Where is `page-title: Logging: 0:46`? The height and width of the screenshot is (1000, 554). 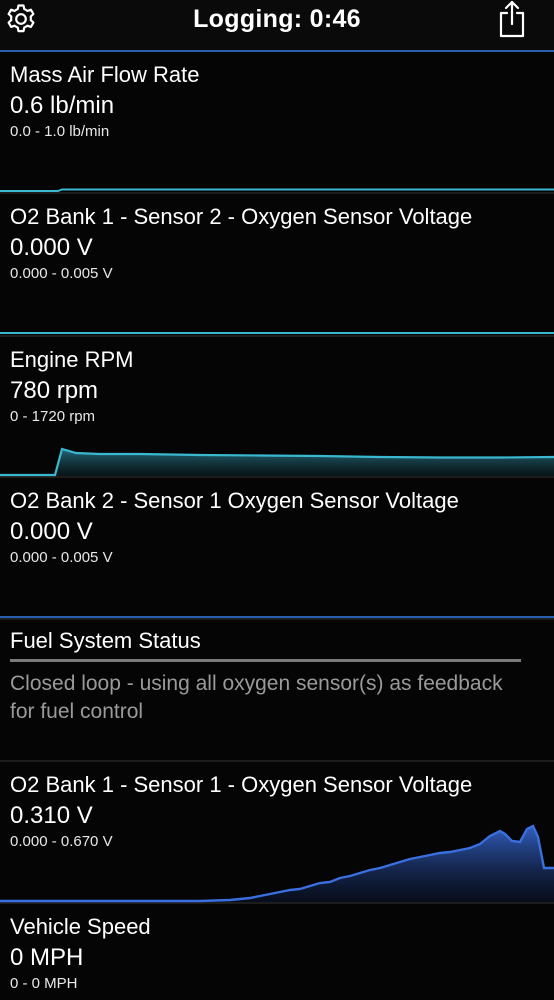
page-title: Logging: 0:46 is located at coordinates (277, 19).